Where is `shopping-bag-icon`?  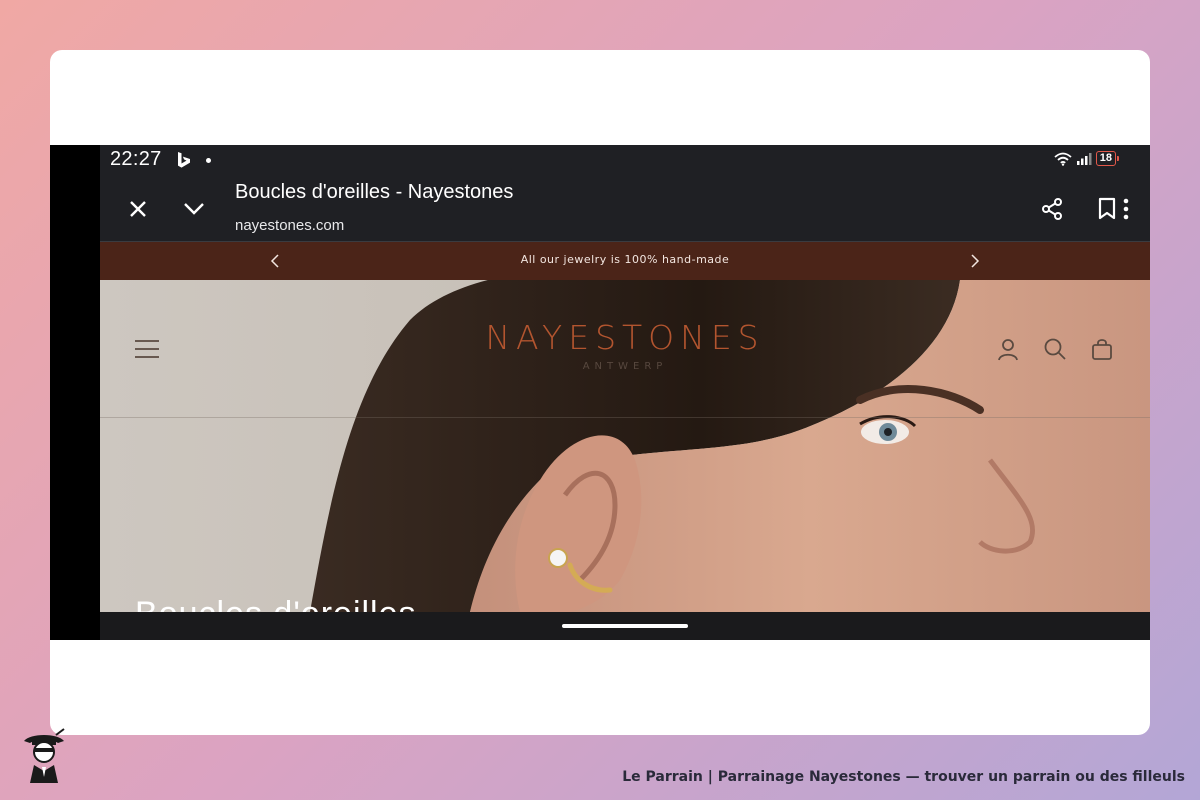
shopping-bag-icon is located at coordinates (1102, 349).